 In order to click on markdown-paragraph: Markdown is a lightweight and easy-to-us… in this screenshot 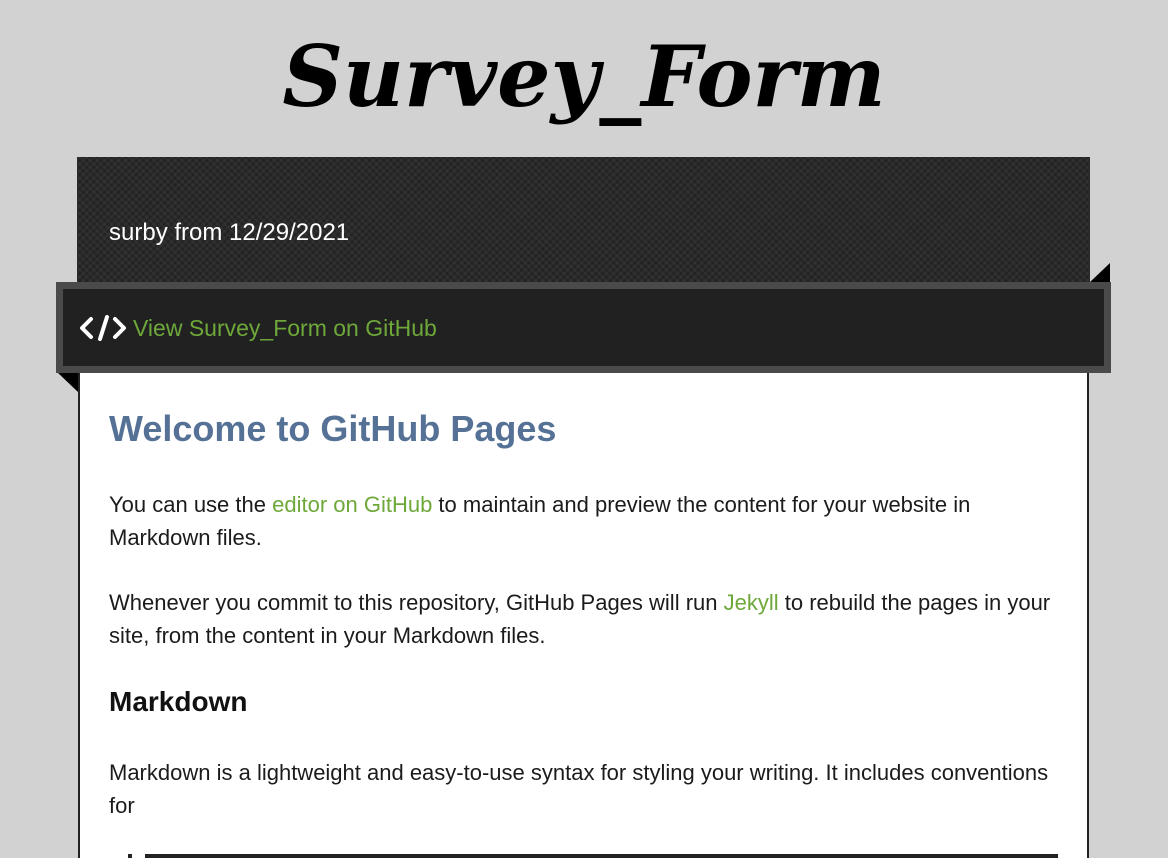, I will do `click(579, 789)`.